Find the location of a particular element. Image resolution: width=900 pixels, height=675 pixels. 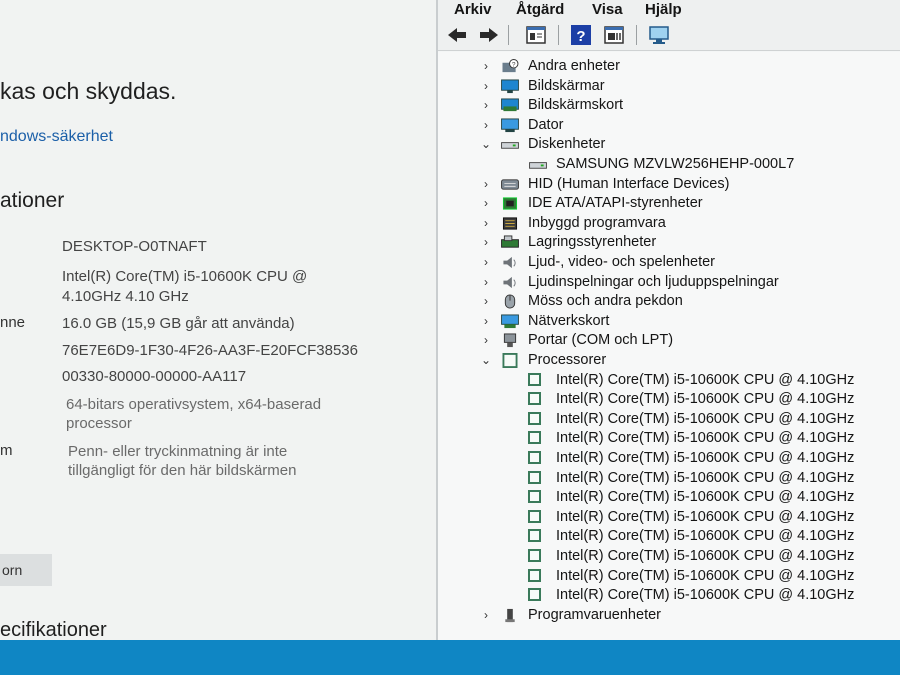

menu-atgard: Åtgärd is located at coordinates (540, 10).